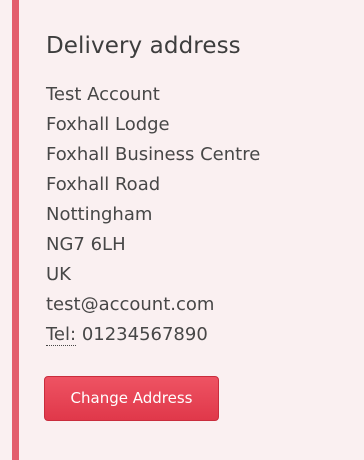 The height and width of the screenshot is (460, 364). What do you see at coordinates (15, 230) in the screenshot?
I see `accent-bar` at bounding box center [15, 230].